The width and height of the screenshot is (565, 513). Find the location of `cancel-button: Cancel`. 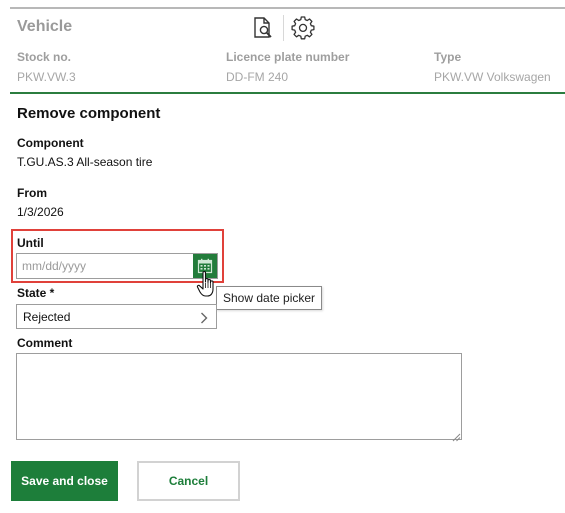

cancel-button: Cancel is located at coordinates (188, 481).